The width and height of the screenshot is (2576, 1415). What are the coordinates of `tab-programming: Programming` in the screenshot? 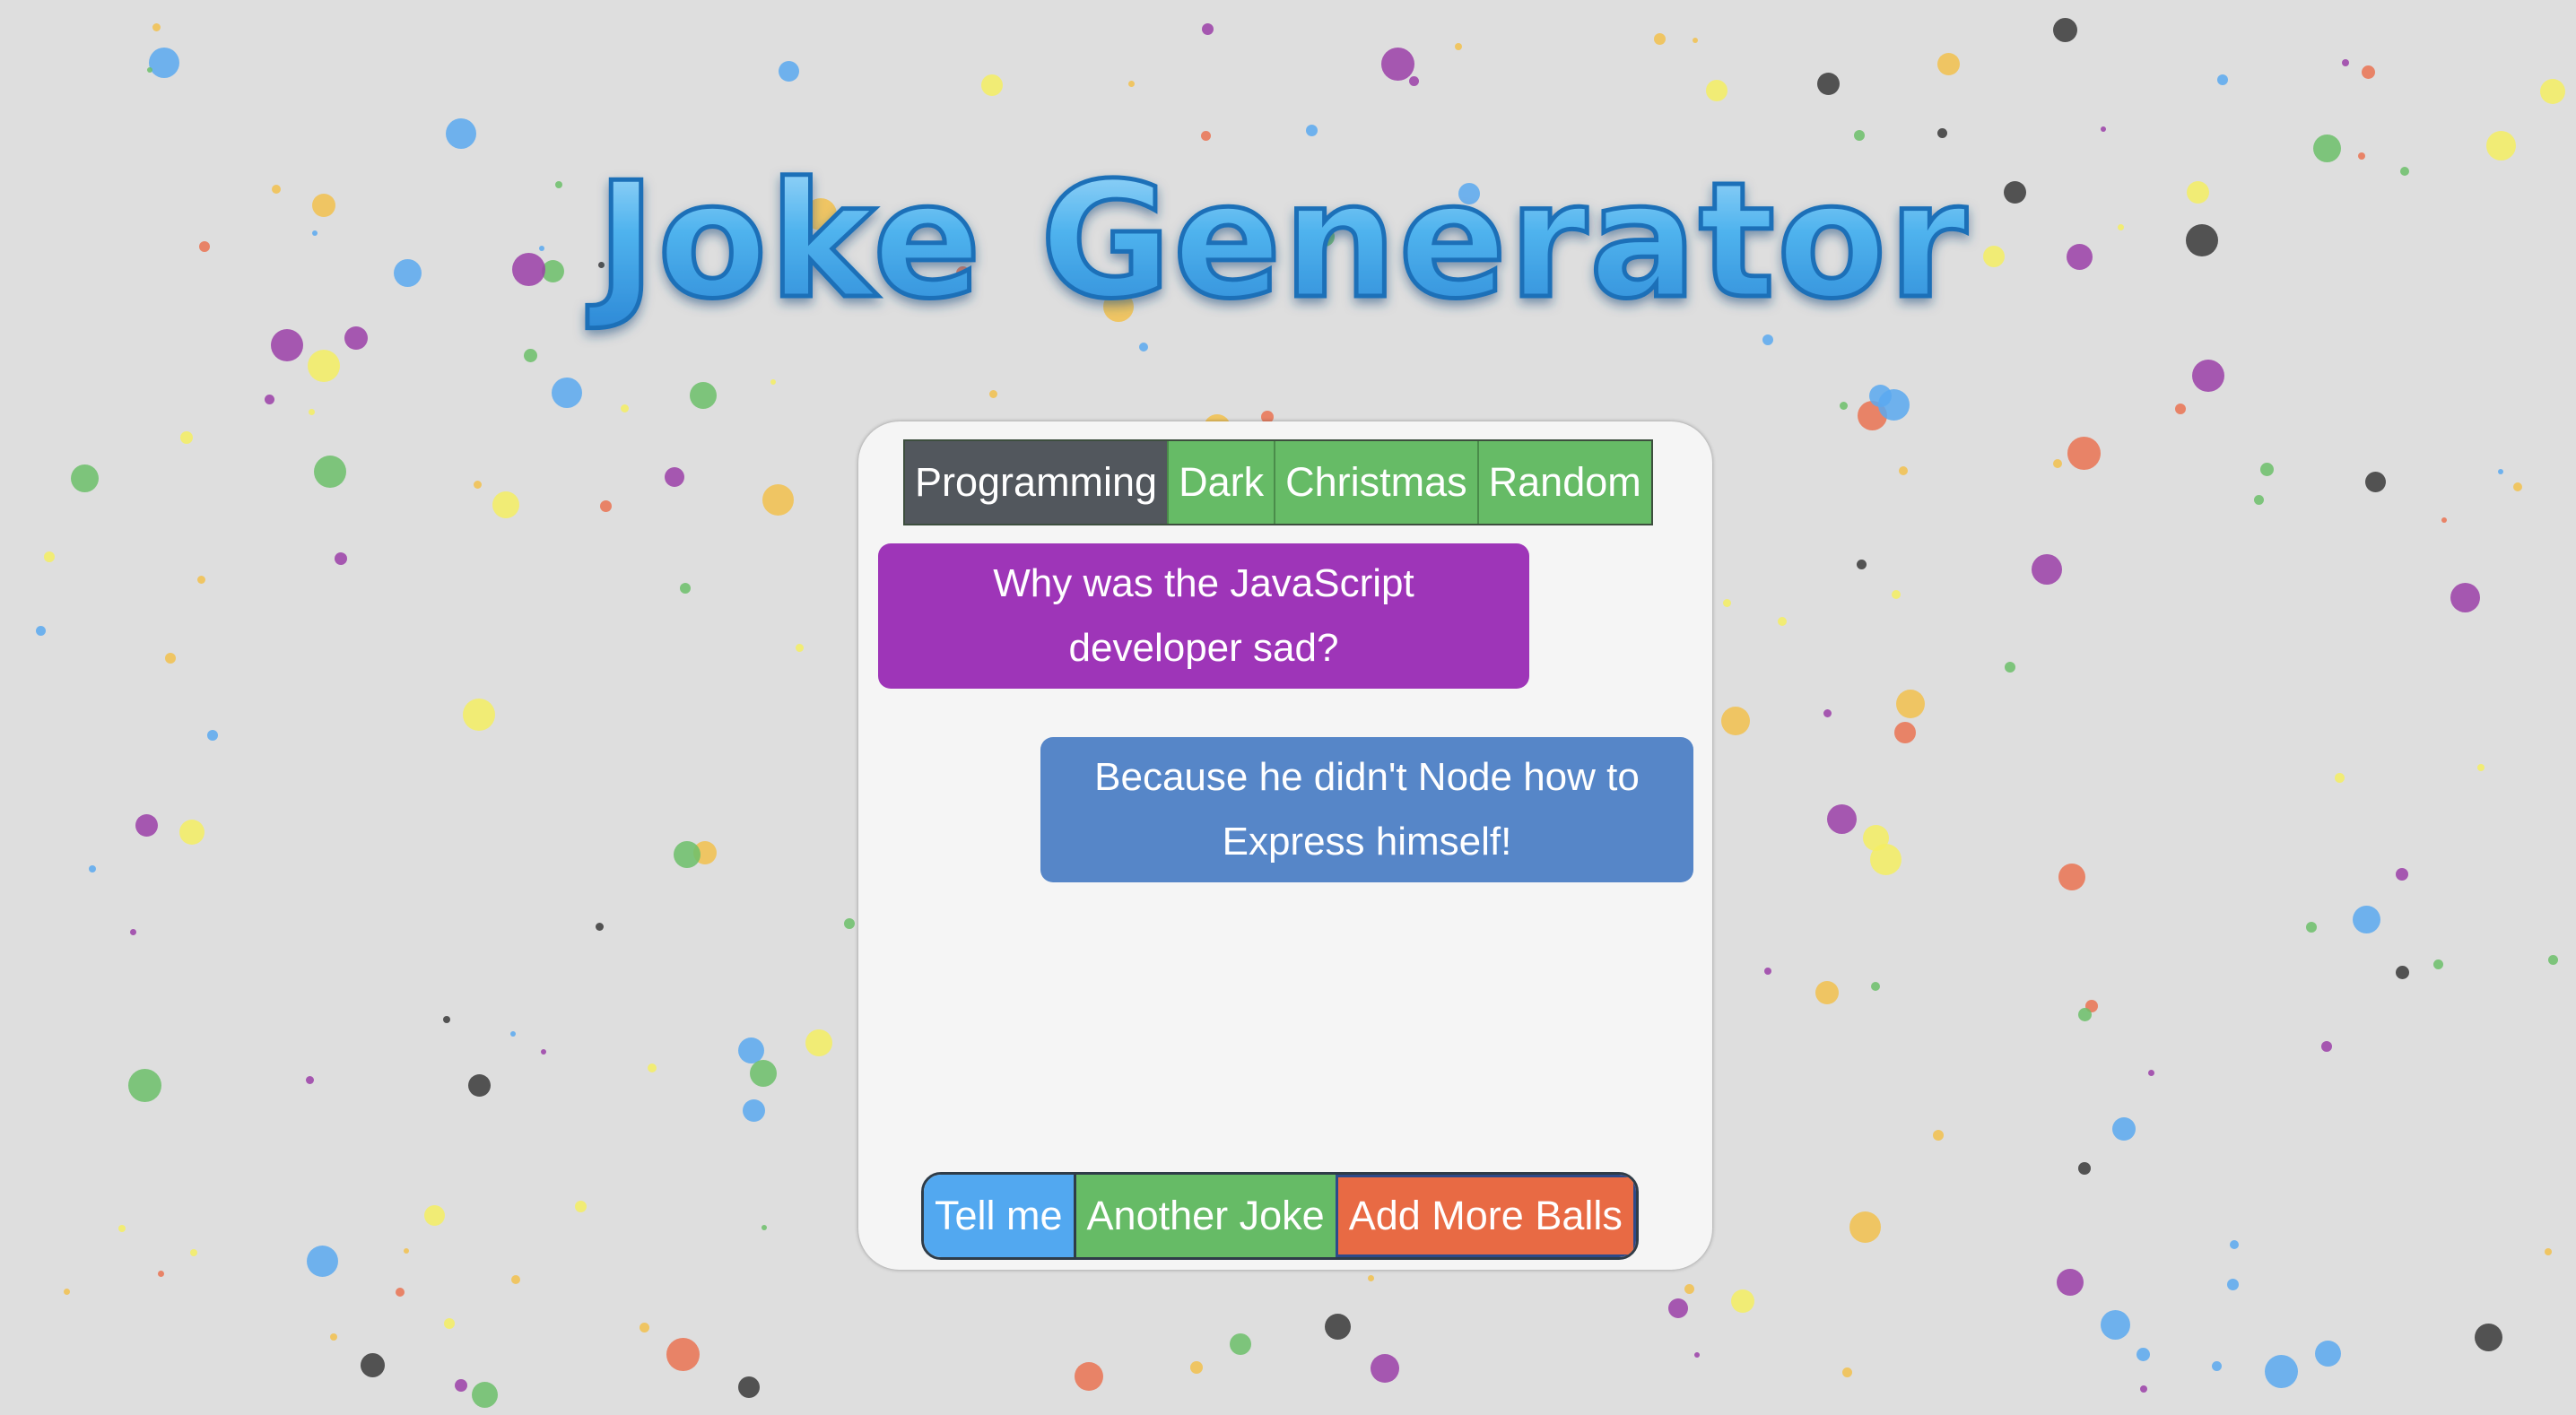 It's located at (1036, 482).